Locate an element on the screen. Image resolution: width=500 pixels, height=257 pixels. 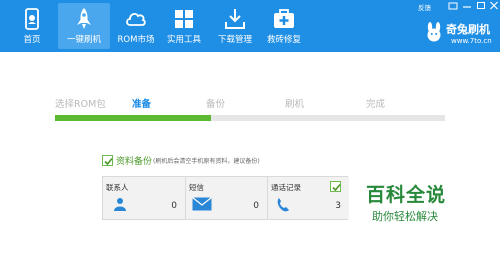
rocket-icon is located at coordinates (84, 18).